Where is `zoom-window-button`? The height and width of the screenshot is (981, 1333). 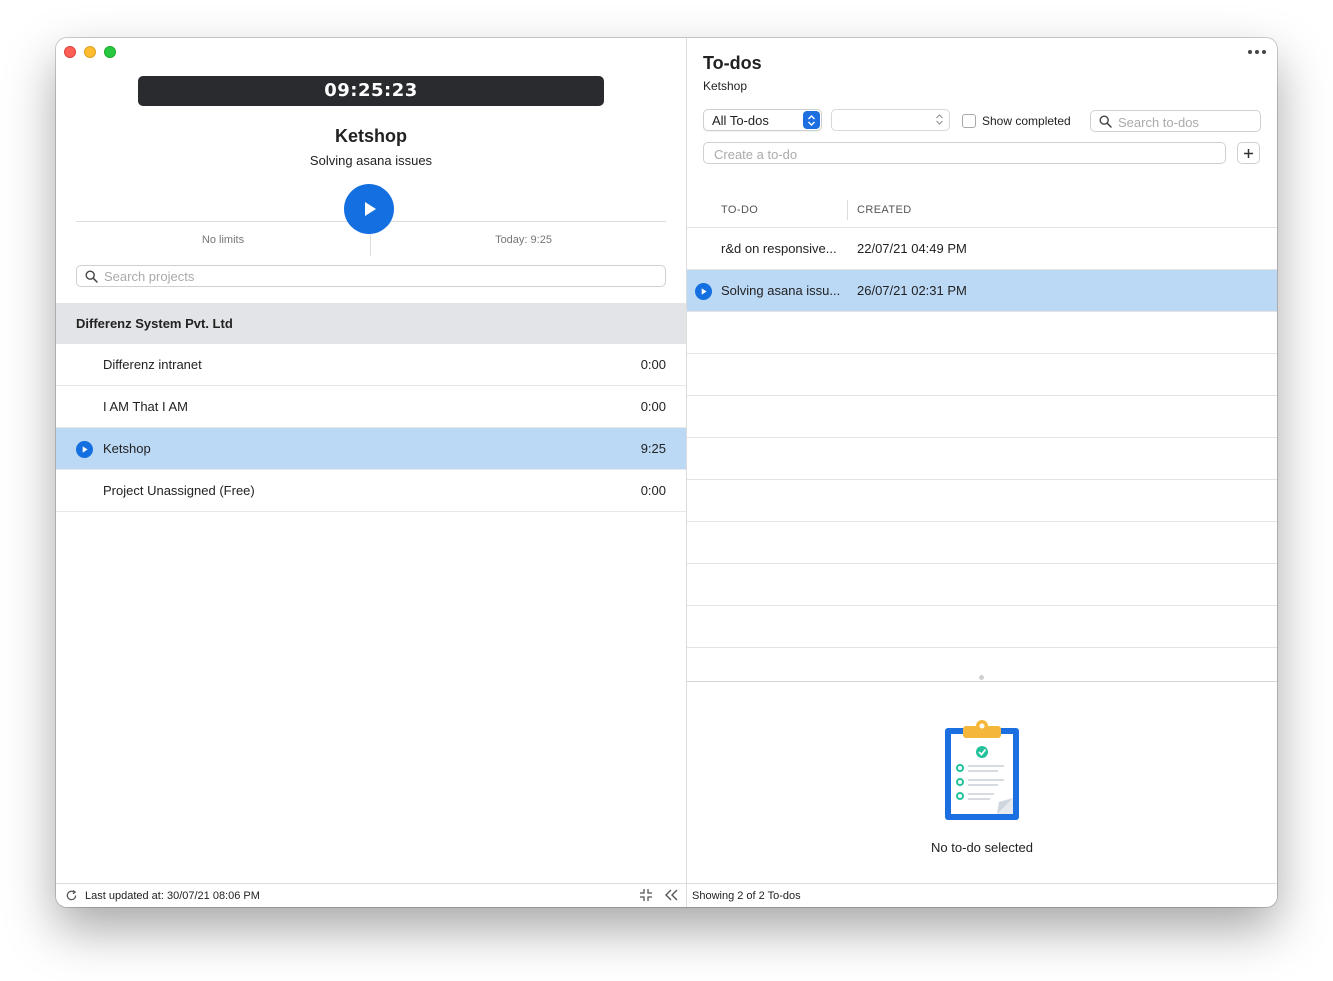 zoom-window-button is located at coordinates (110, 52).